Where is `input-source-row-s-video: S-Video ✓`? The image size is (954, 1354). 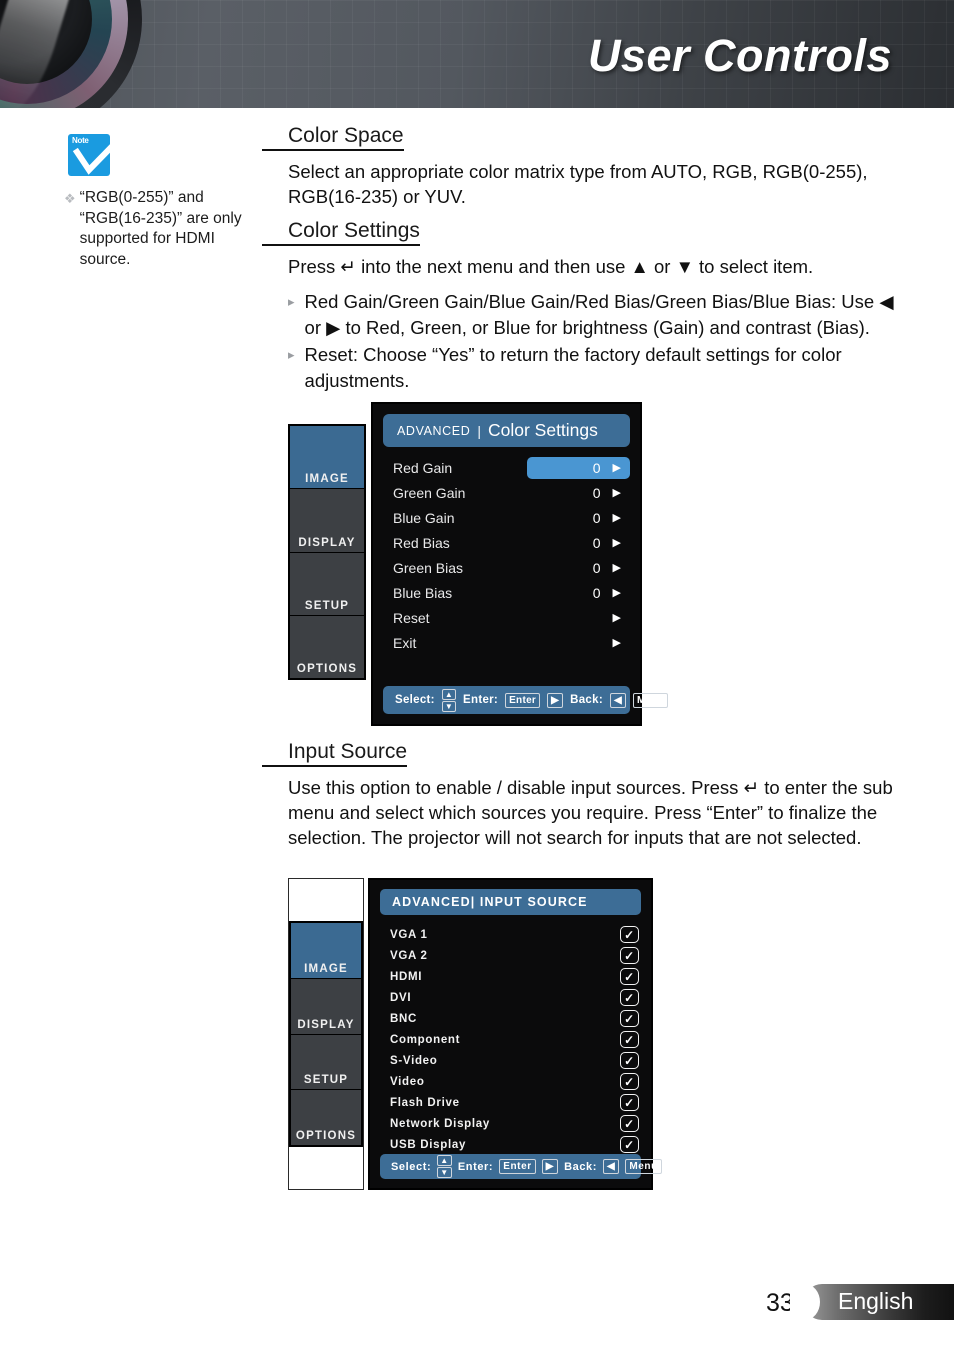
input-source-row-s-video: S-Video ✓ is located at coordinates (510, 1060).